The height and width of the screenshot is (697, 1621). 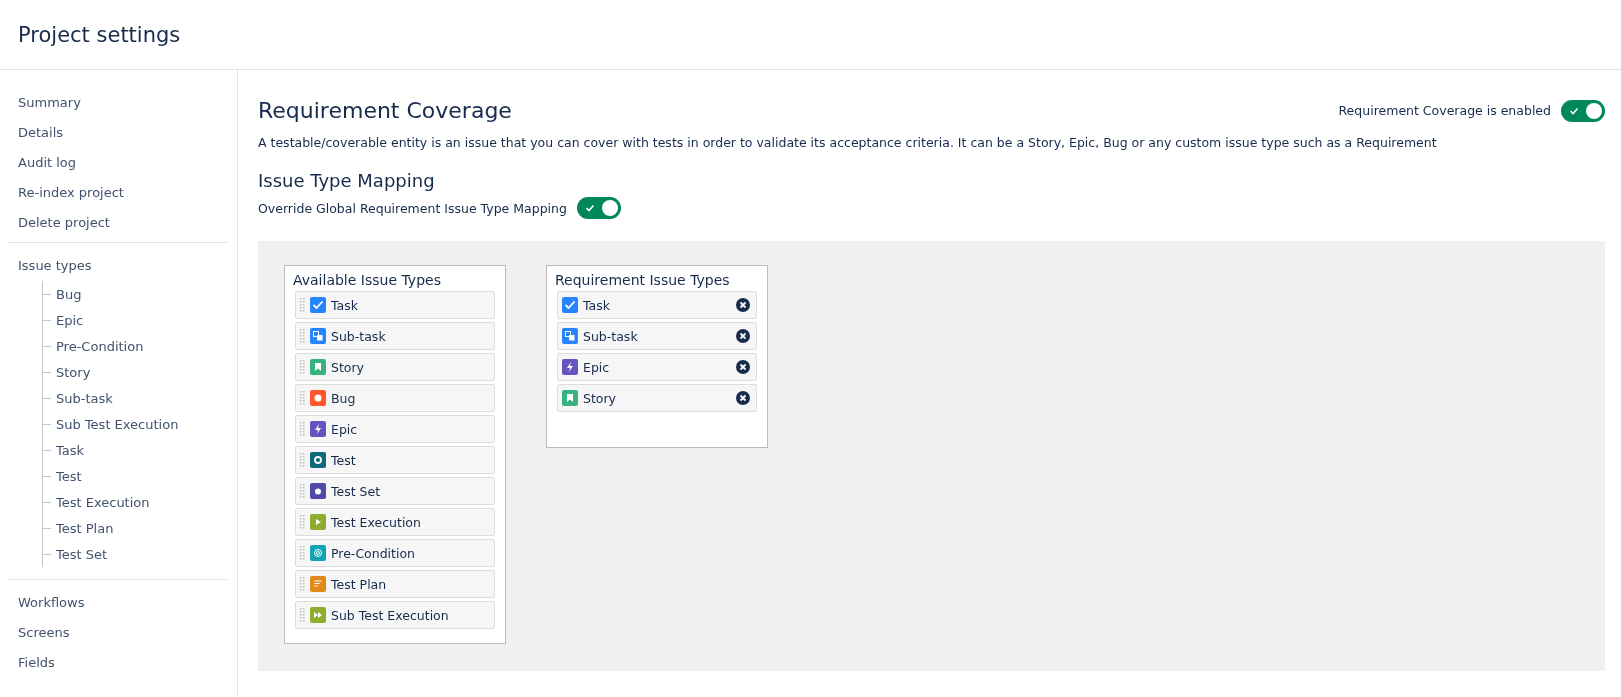 I want to click on description: A testable/coverable entity is an issue that you can cover with tests in order to validate its acceptance criteria. It can be a Story, Epic, Bug or any custom issue type such as a Requirement, so click(x=848, y=142).